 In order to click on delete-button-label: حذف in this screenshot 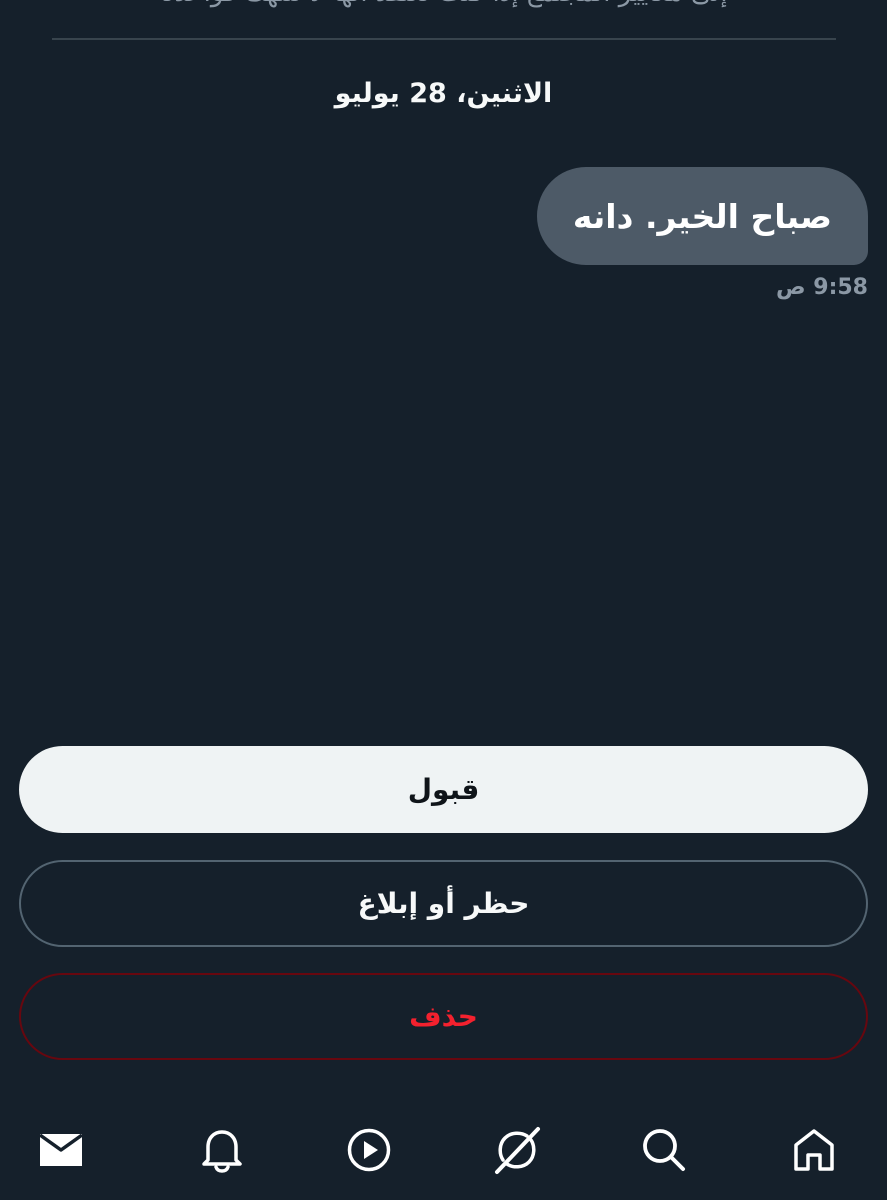, I will do `click(443, 1016)`.